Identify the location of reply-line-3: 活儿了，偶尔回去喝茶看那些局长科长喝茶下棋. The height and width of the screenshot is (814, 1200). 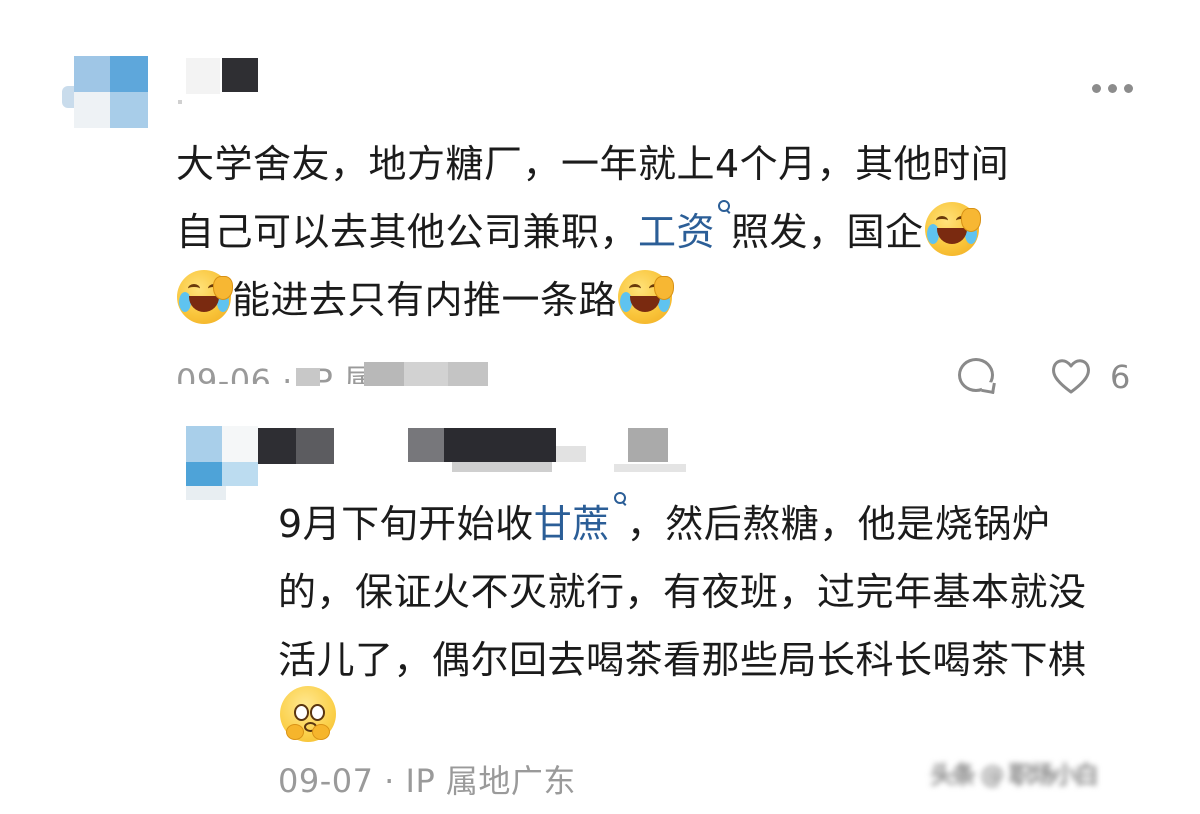
(682, 660).